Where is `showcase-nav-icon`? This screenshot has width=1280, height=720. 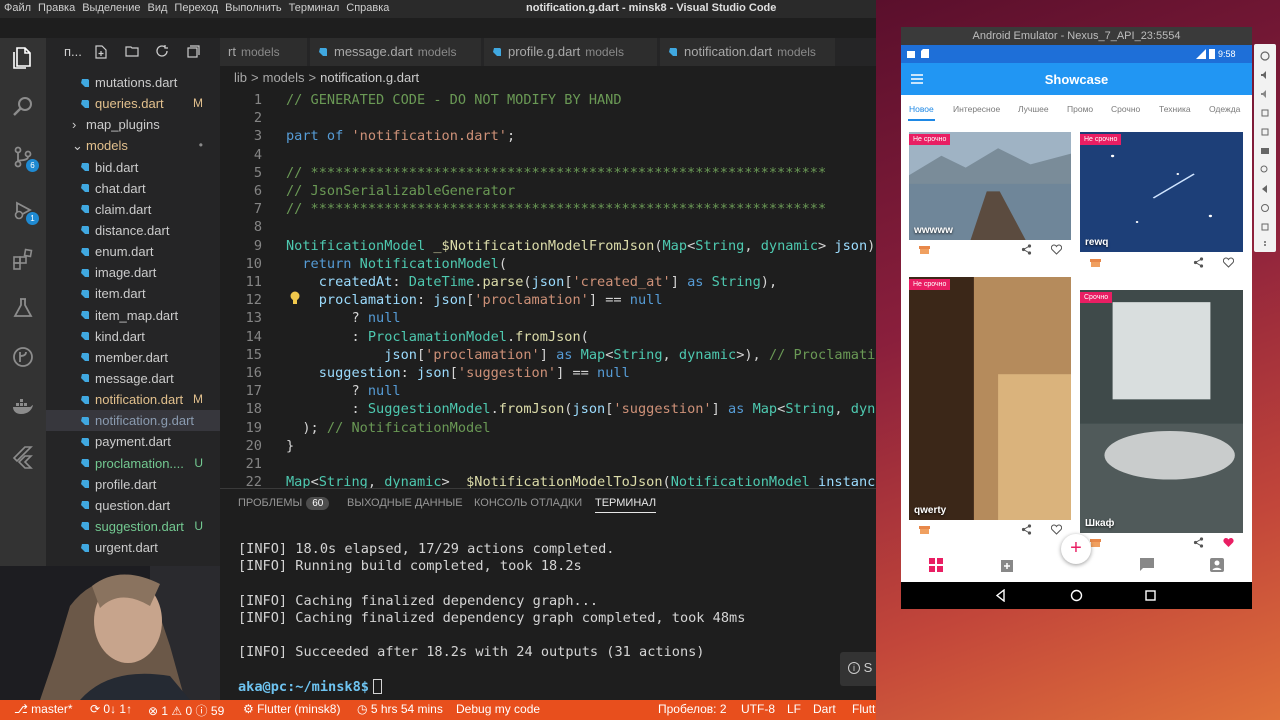 showcase-nav-icon is located at coordinates (936, 565).